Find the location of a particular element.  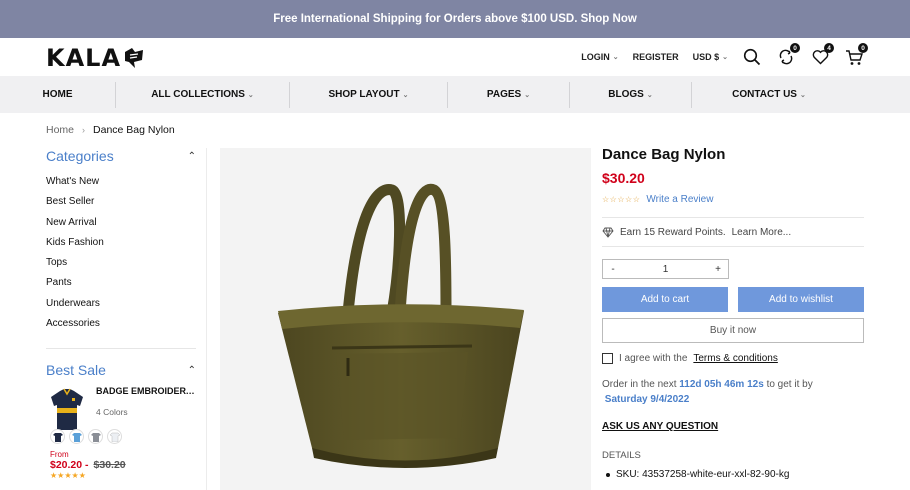

qty-decrease-button: - is located at coordinates (613, 269).